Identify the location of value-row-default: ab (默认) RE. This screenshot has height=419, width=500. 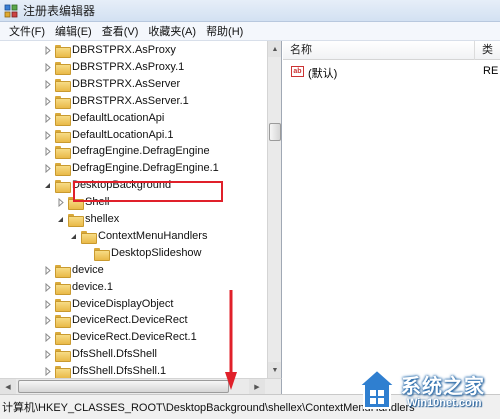
(391, 72).